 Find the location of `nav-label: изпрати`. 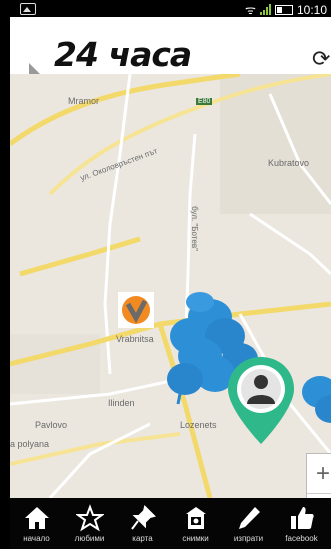

nav-label: изпрати is located at coordinates (248, 538).